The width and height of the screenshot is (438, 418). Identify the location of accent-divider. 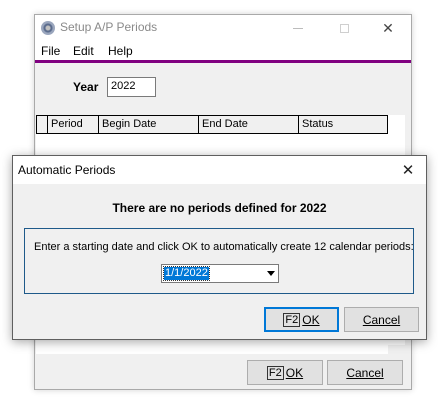
(223, 61).